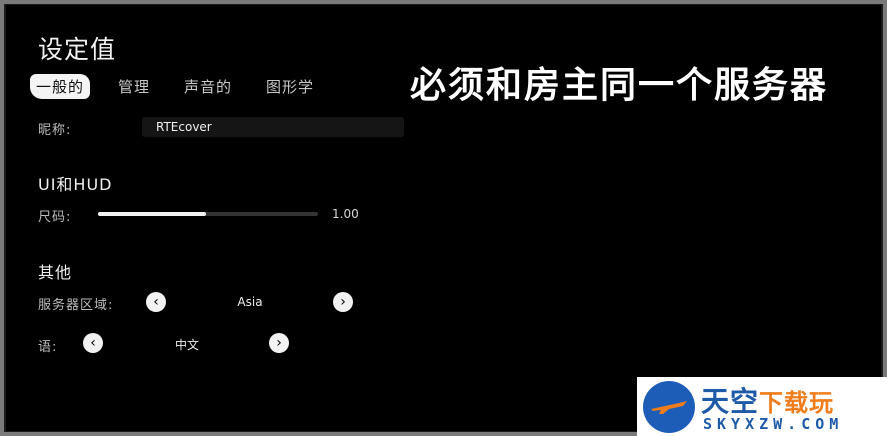 The image size is (887, 436). What do you see at coordinates (773, 424) in the screenshot?
I see `watermark-url: SKYXZW.COM` at bounding box center [773, 424].